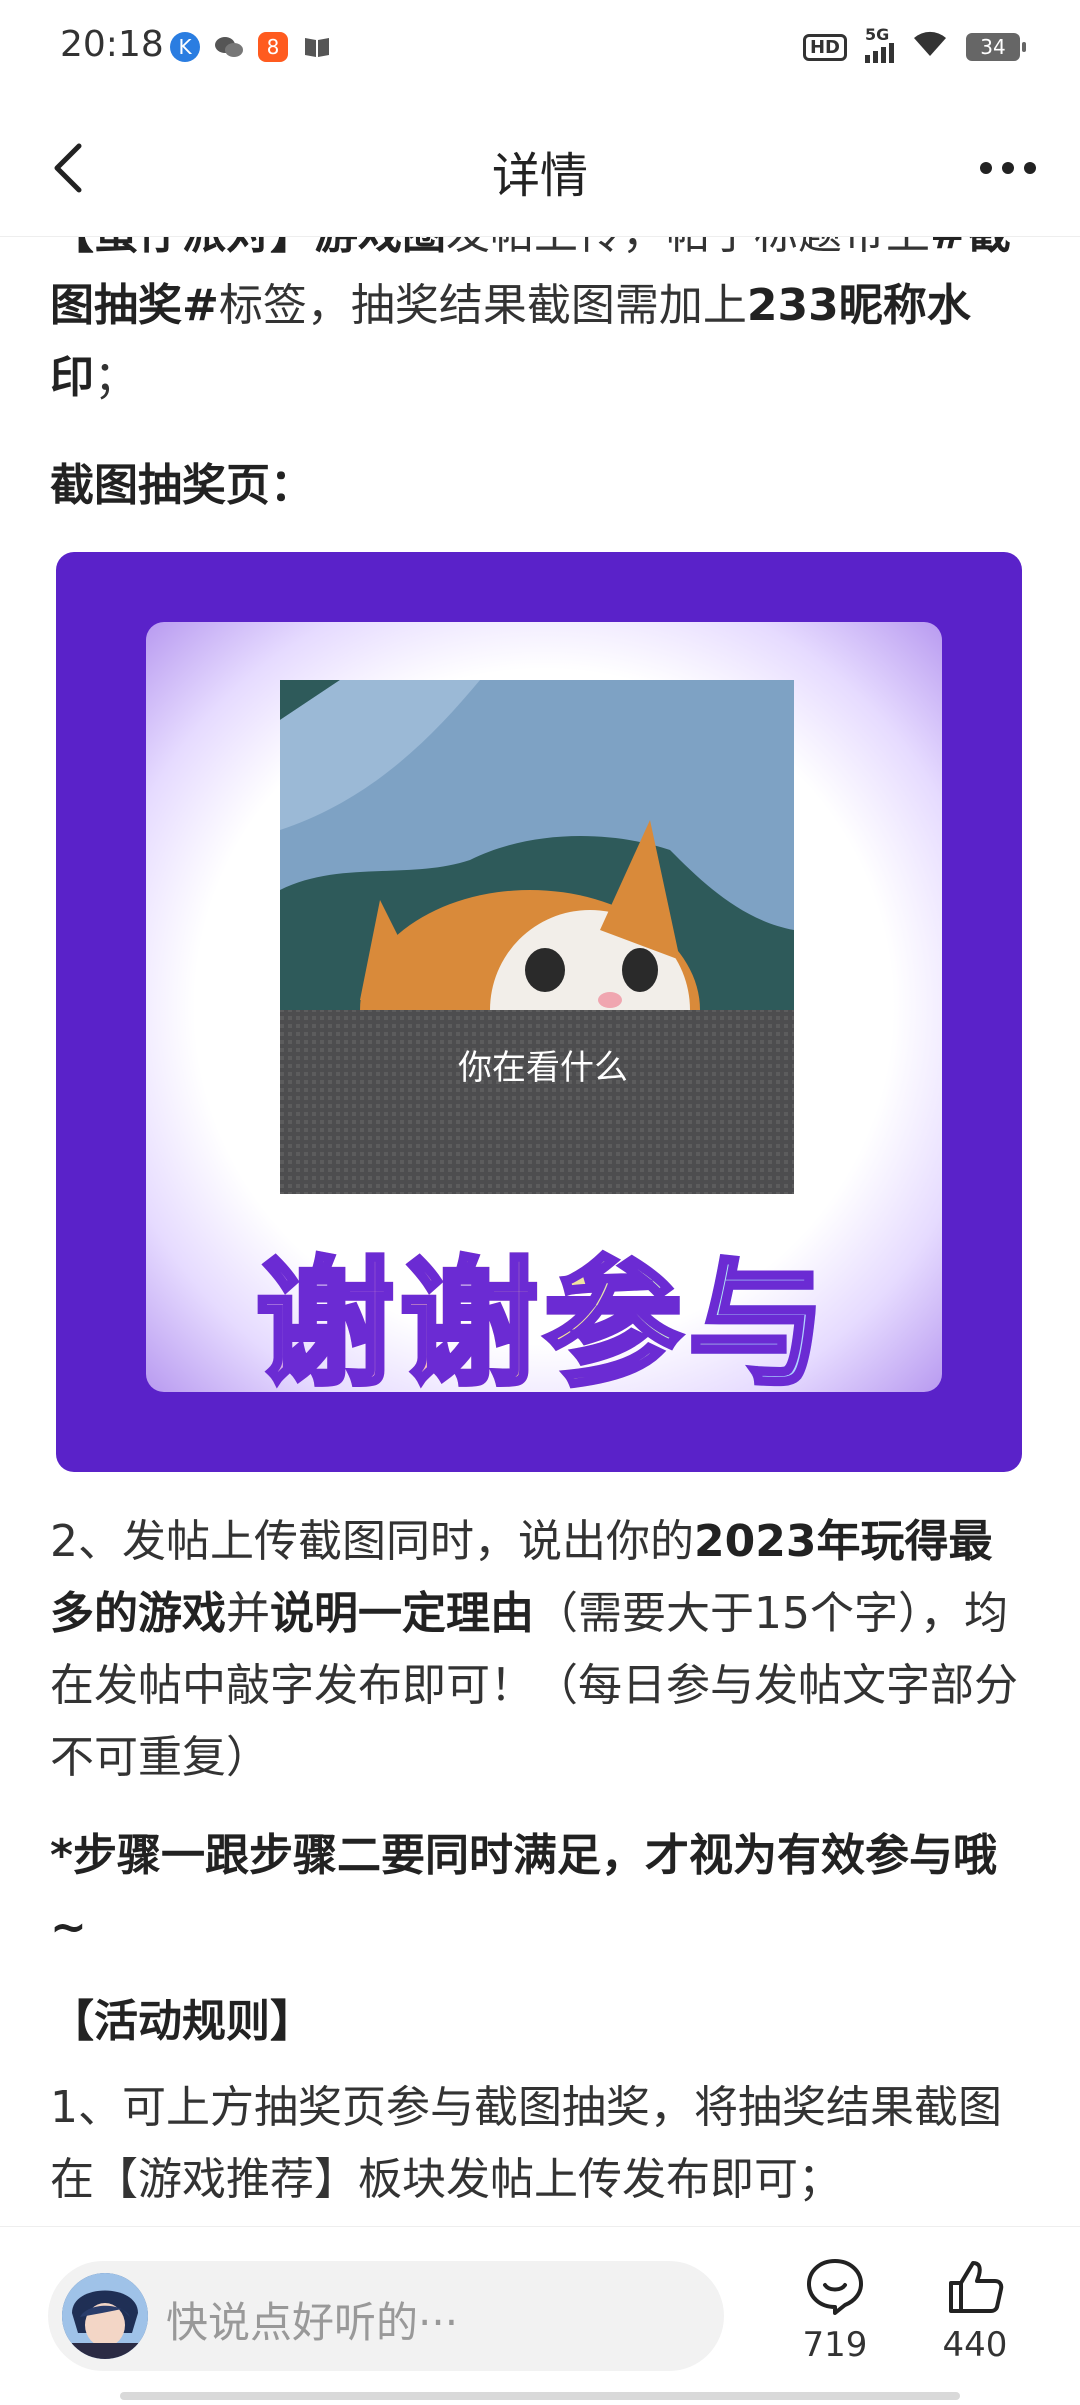 This screenshot has width=1080, height=2405. Describe the element at coordinates (879, 44) in the screenshot. I see `signal-icon: 5G` at that location.